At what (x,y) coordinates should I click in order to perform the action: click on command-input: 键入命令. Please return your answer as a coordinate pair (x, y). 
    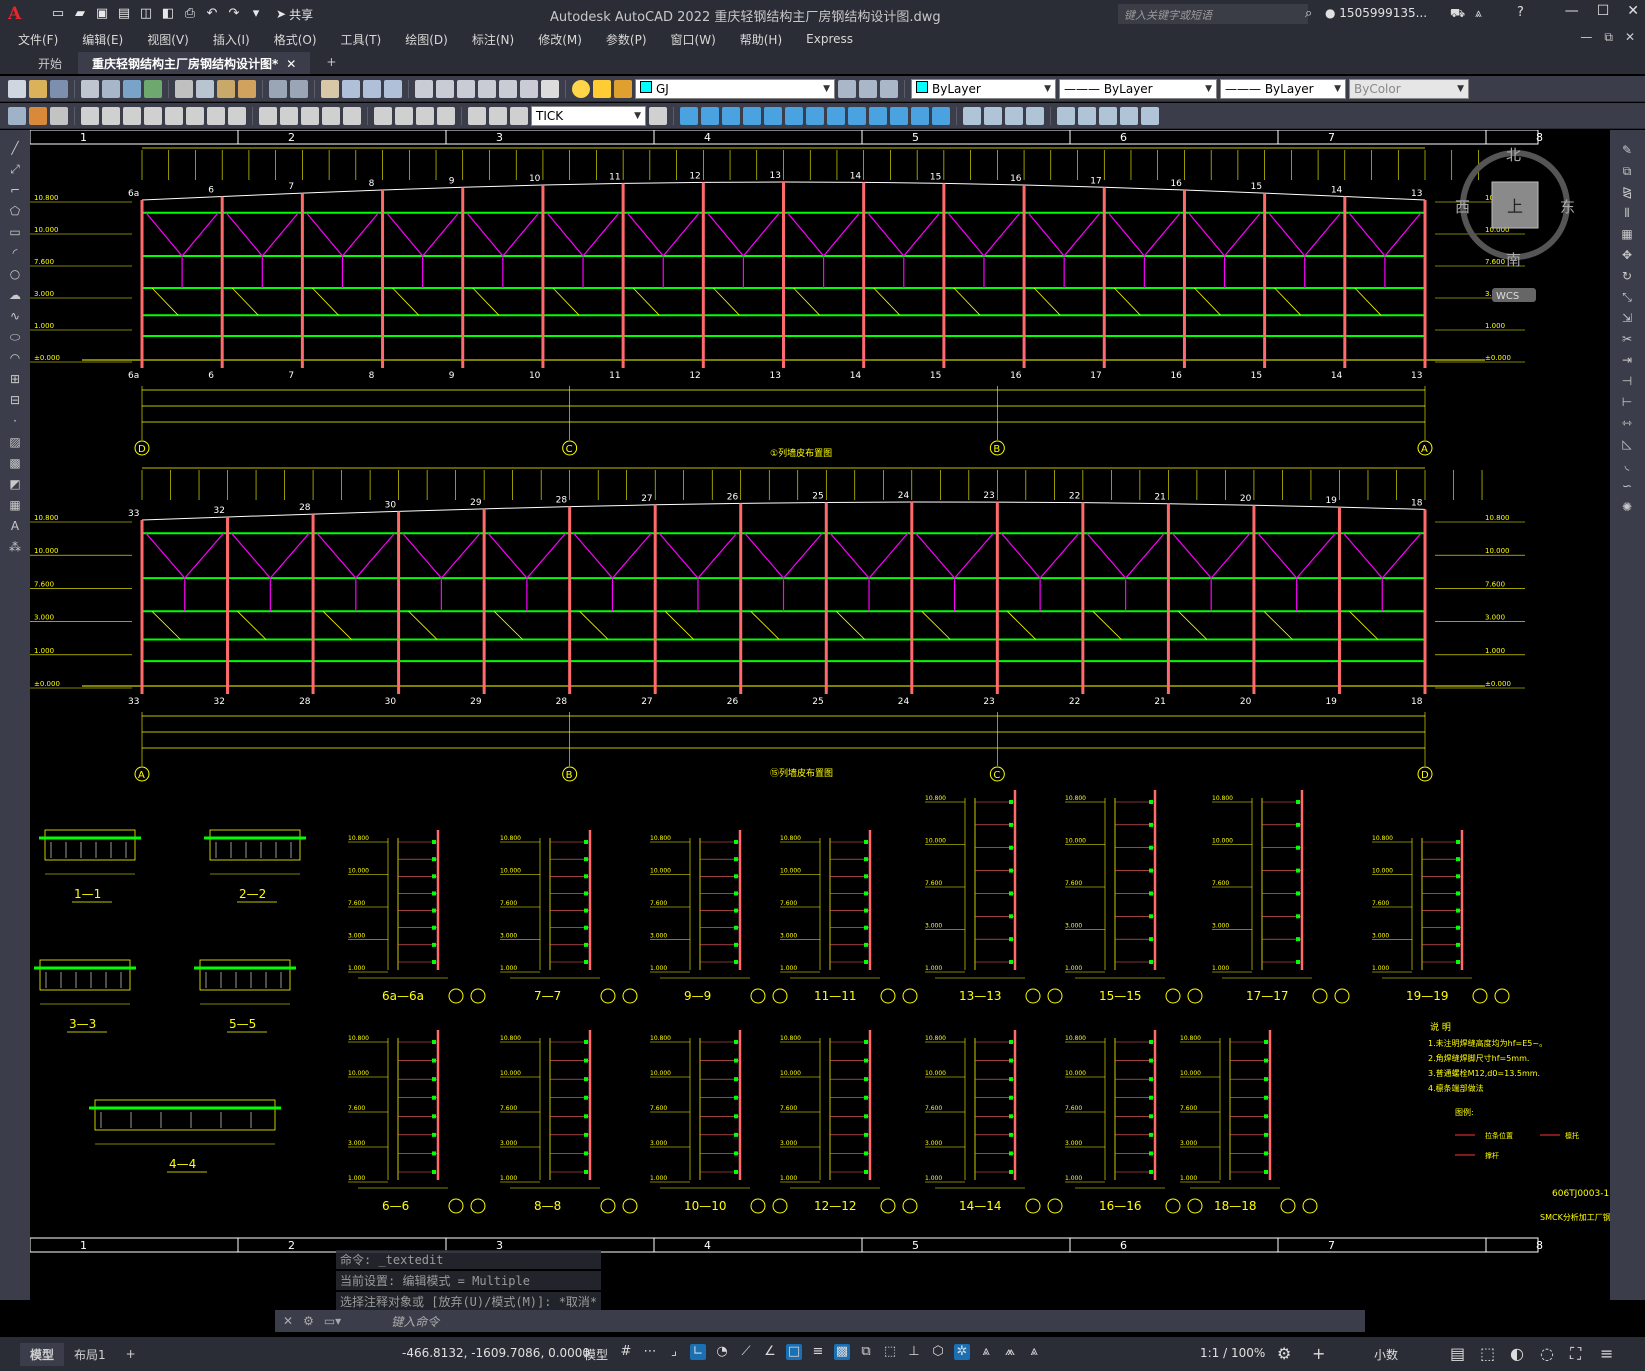
    Looking at the image, I should click on (415, 1321).